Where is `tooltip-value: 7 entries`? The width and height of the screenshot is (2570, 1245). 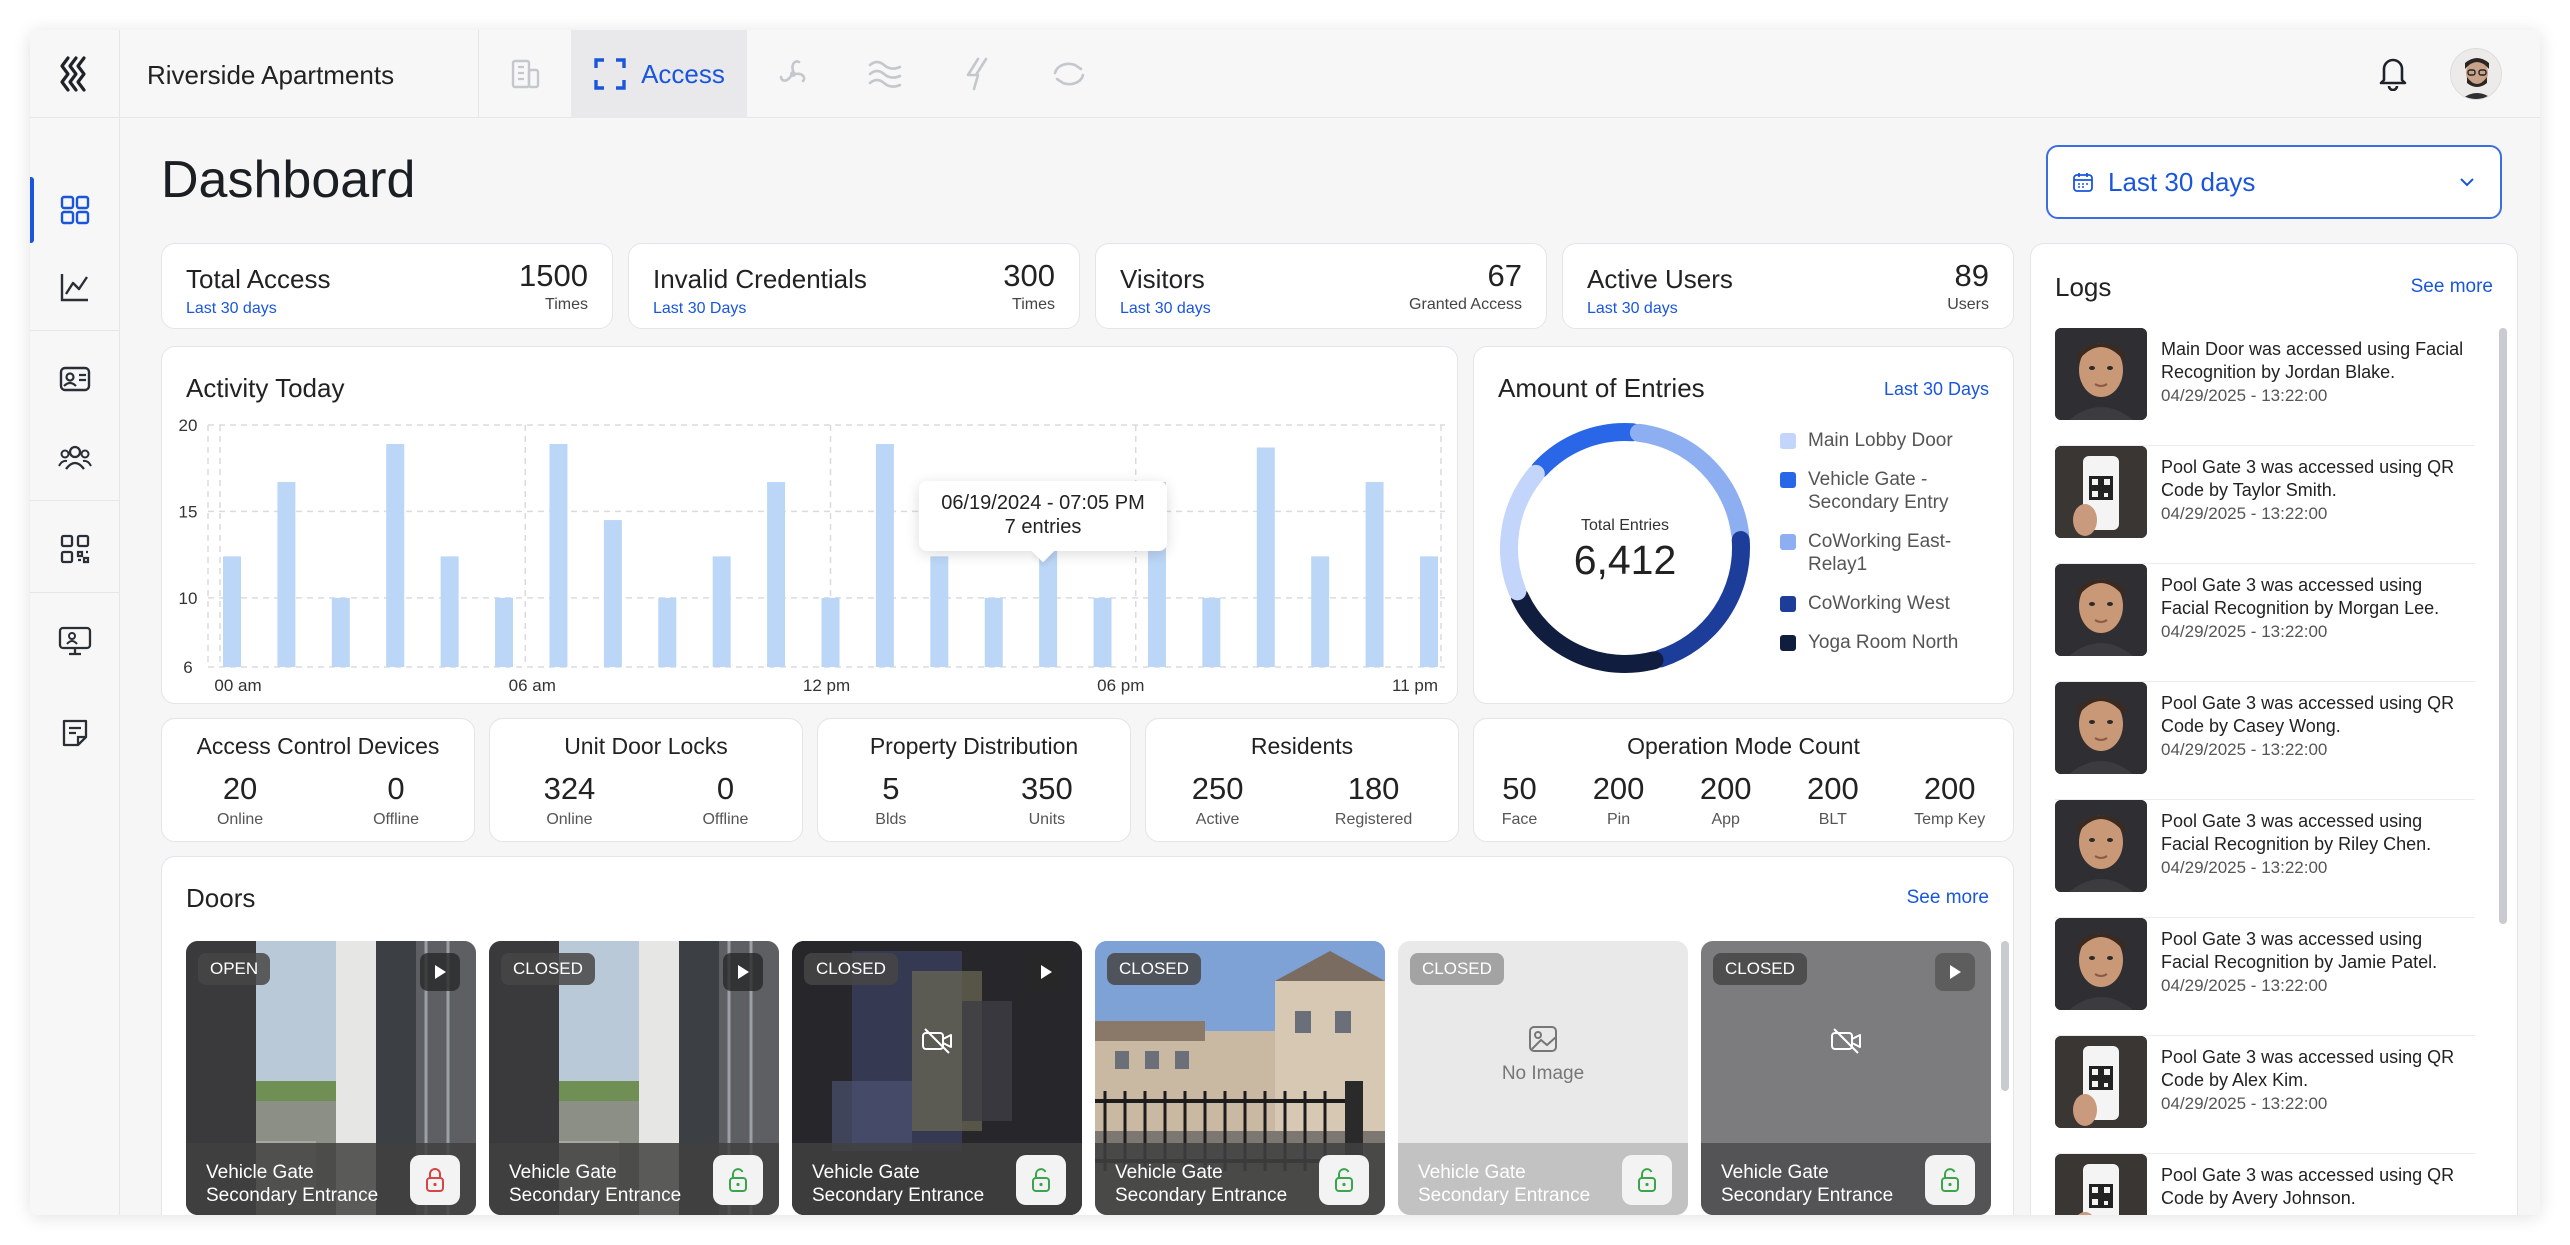 tooltip-value: 7 entries is located at coordinates (1043, 527).